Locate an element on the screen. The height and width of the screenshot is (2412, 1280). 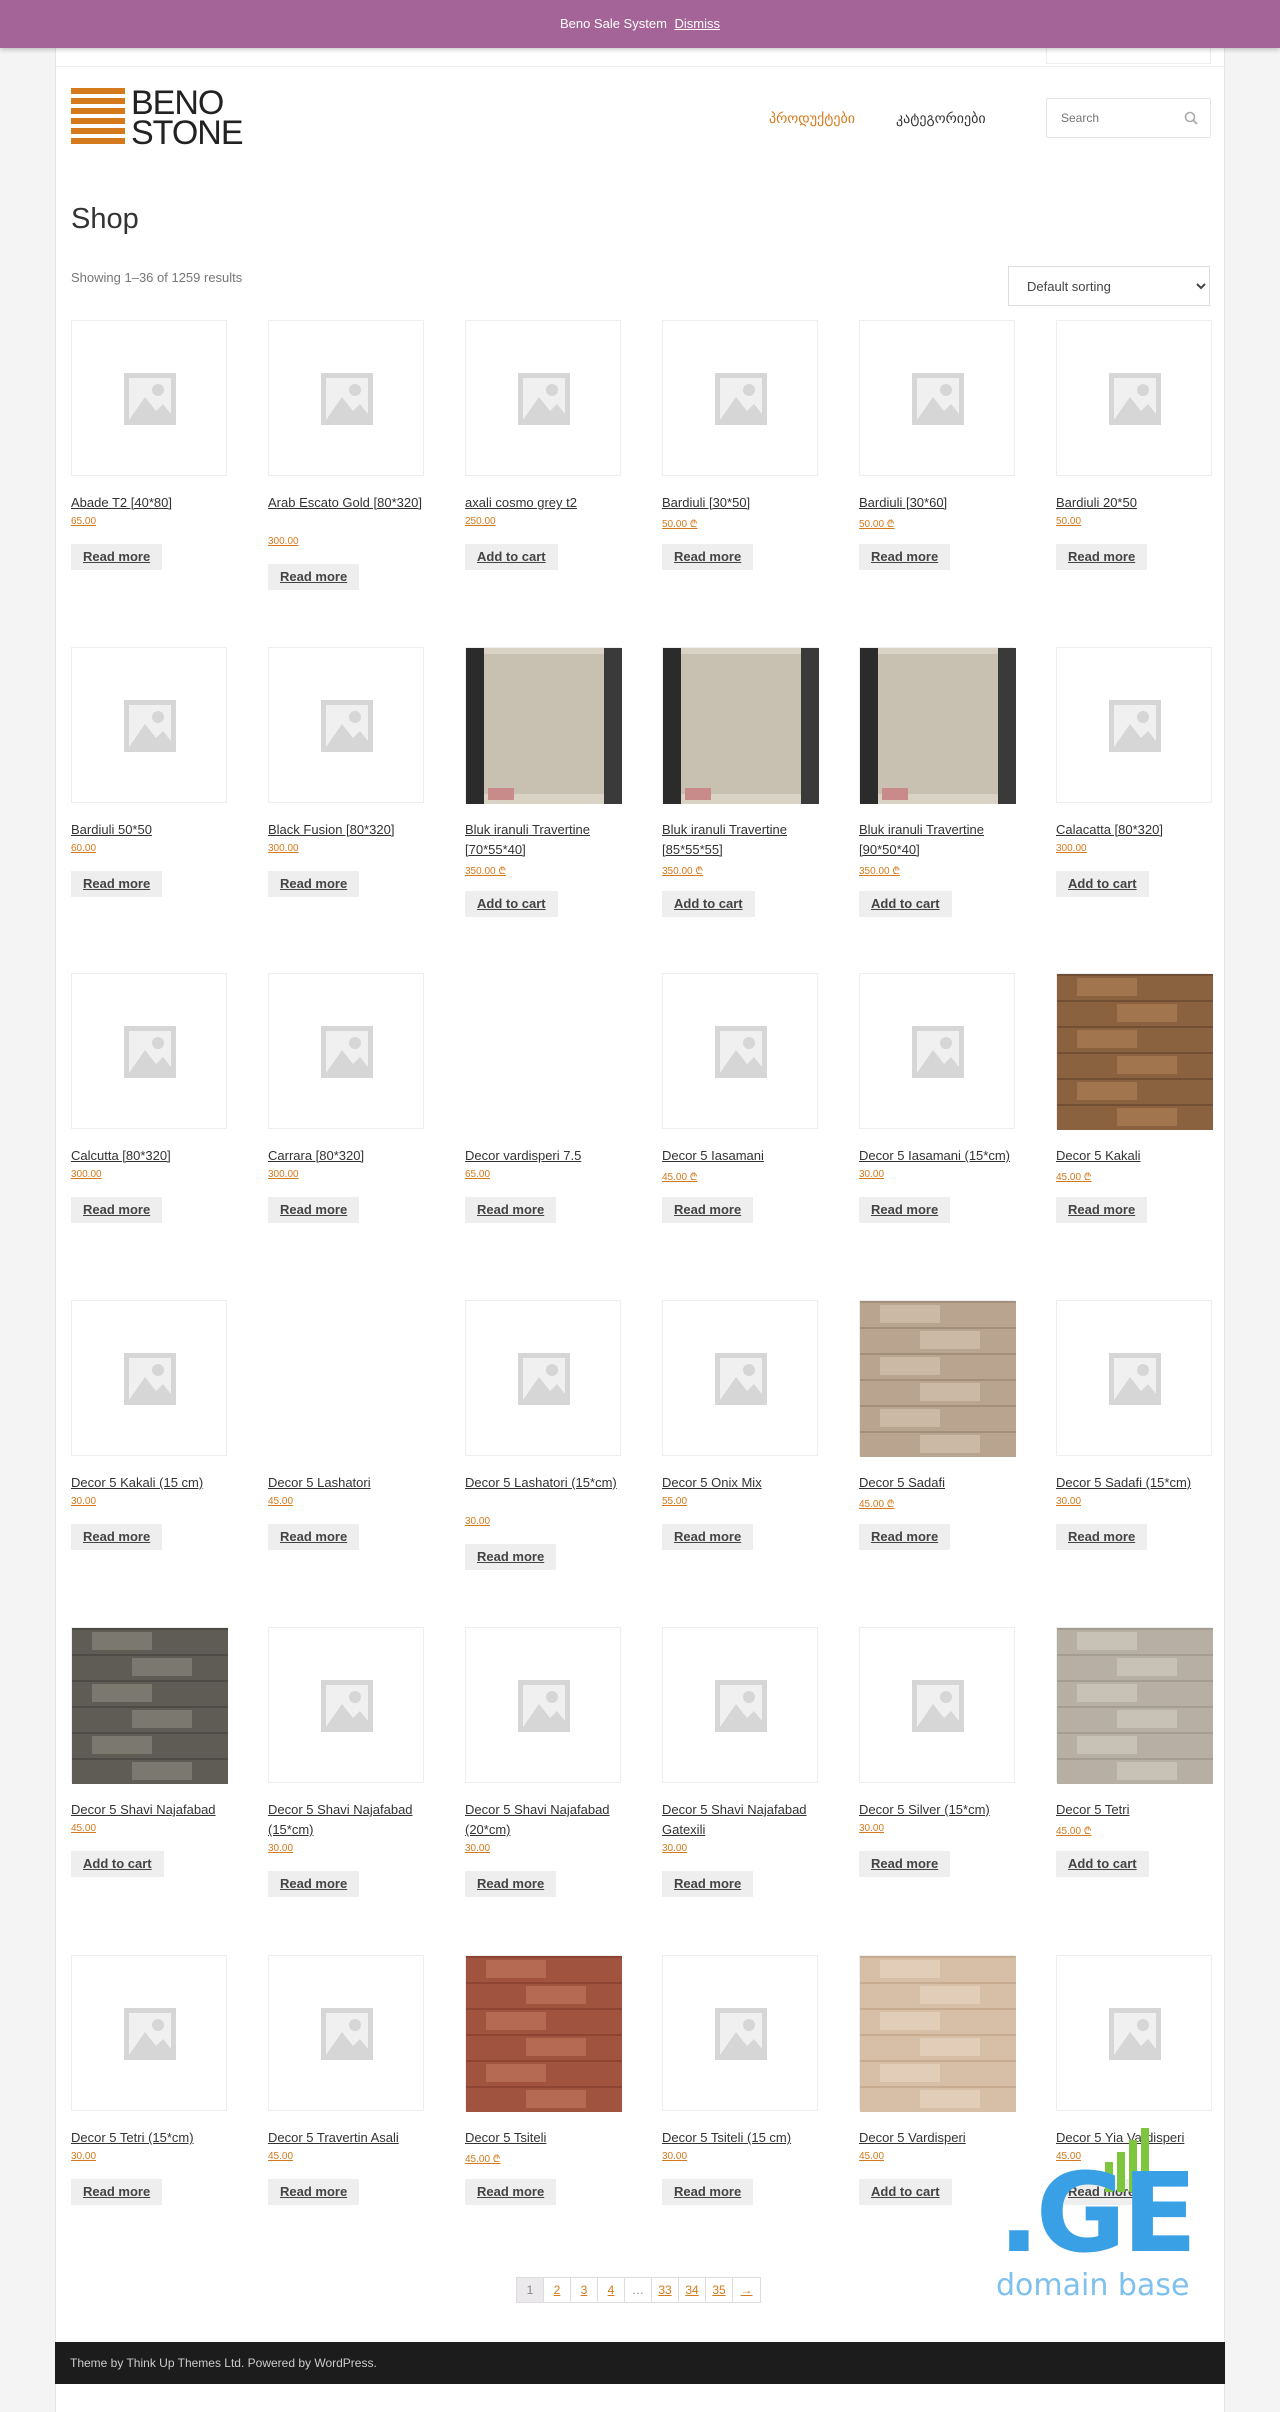
product-title: Decor 5 Kakali is located at coordinates (1136, 1156).